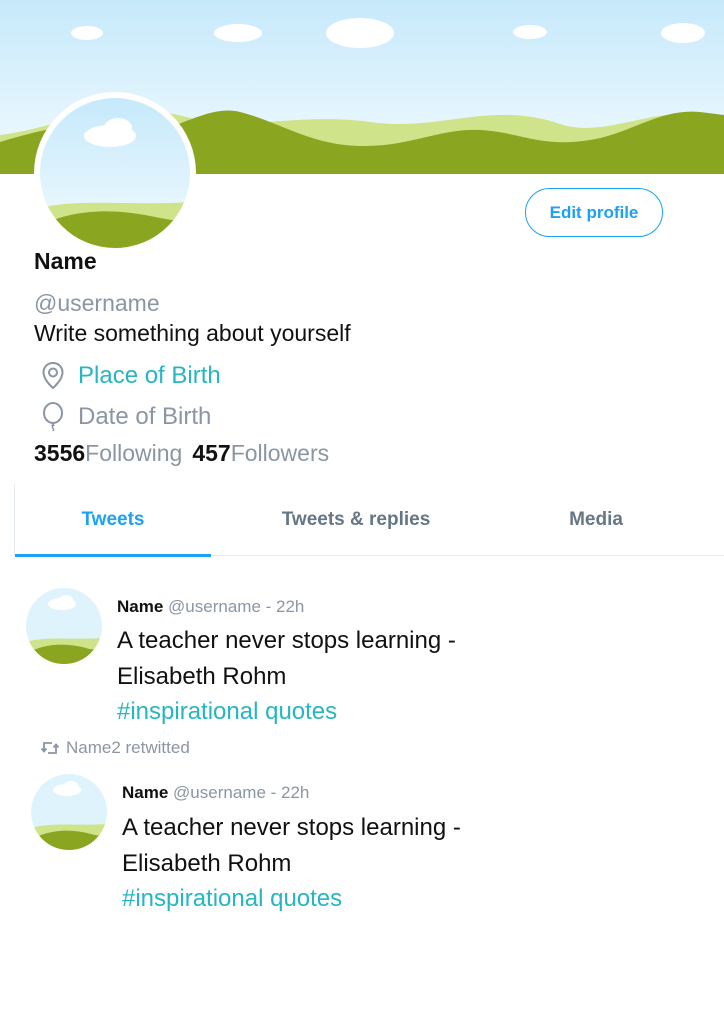 The width and height of the screenshot is (724, 1024). I want to click on tab-tweets: Tweets, so click(113, 520).